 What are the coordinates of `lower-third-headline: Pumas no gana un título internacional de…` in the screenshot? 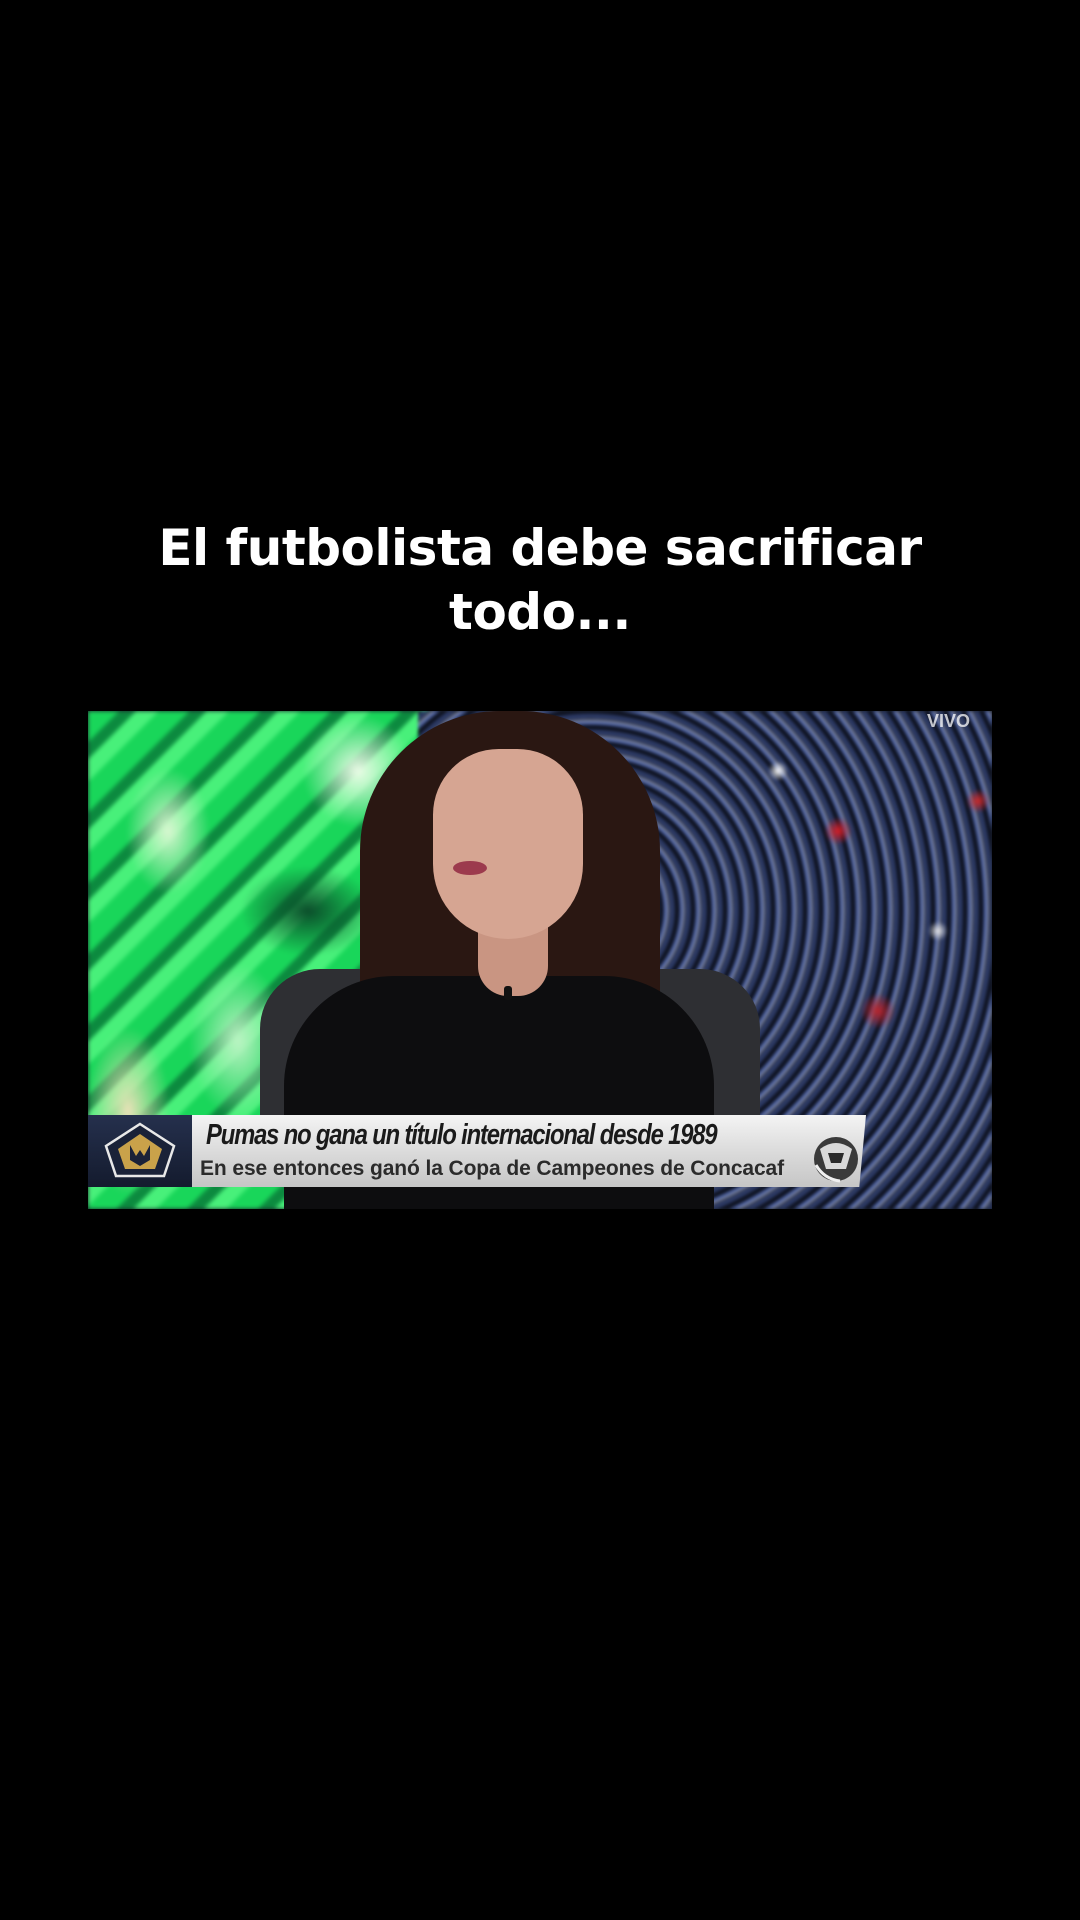 It's located at (462, 1135).